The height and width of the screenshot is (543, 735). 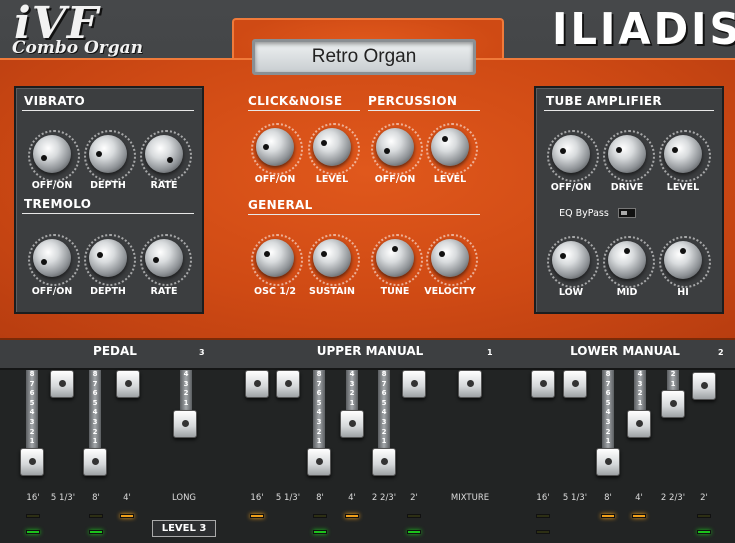 What do you see at coordinates (384, 462) in the screenshot?
I see `upper-2-2-3-drawbar` at bounding box center [384, 462].